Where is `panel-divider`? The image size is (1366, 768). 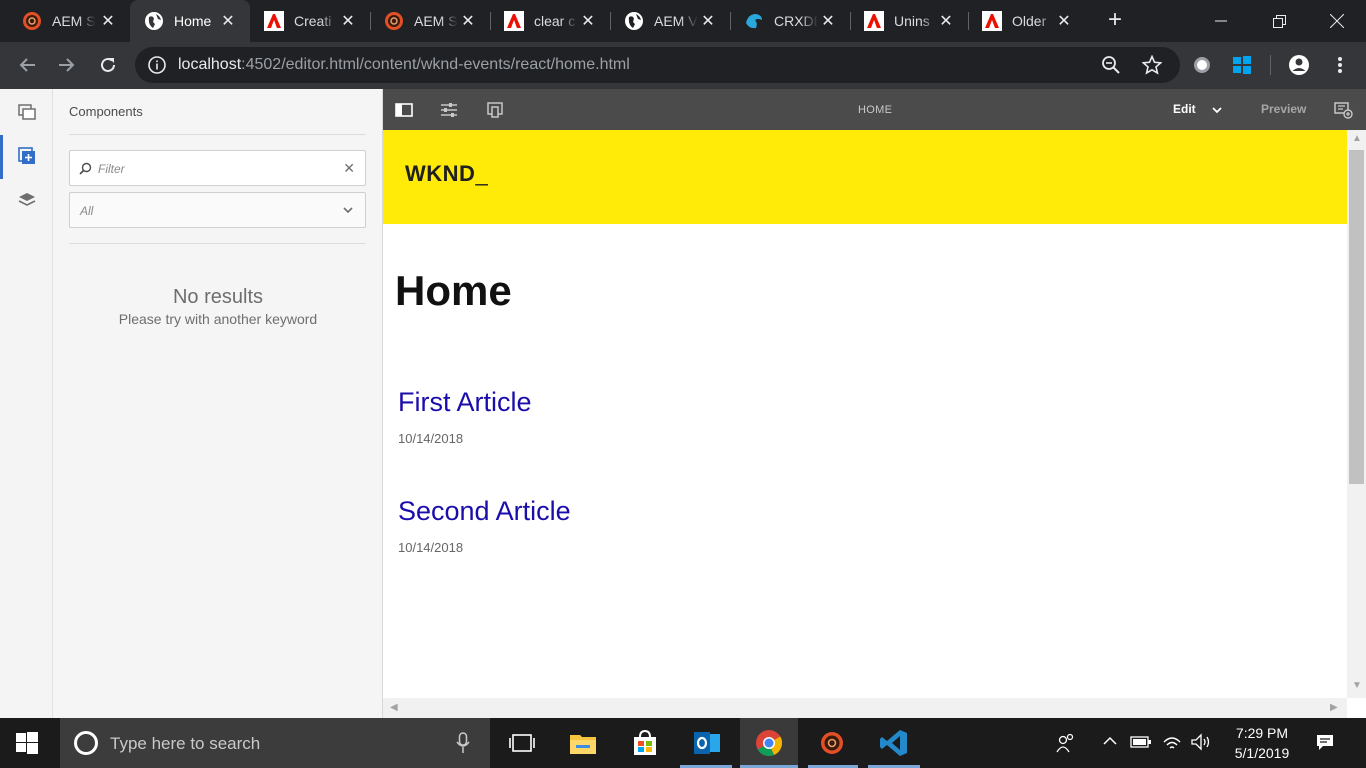
panel-divider is located at coordinates (217, 243).